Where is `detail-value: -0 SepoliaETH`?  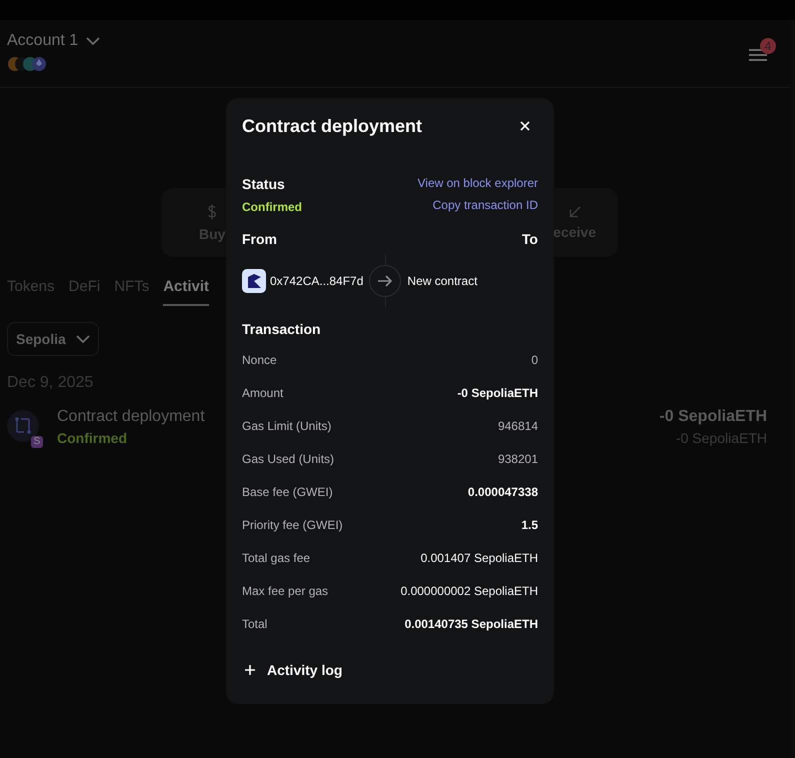 detail-value: -0 SepoliaETH is located at coordinates (497, 393).